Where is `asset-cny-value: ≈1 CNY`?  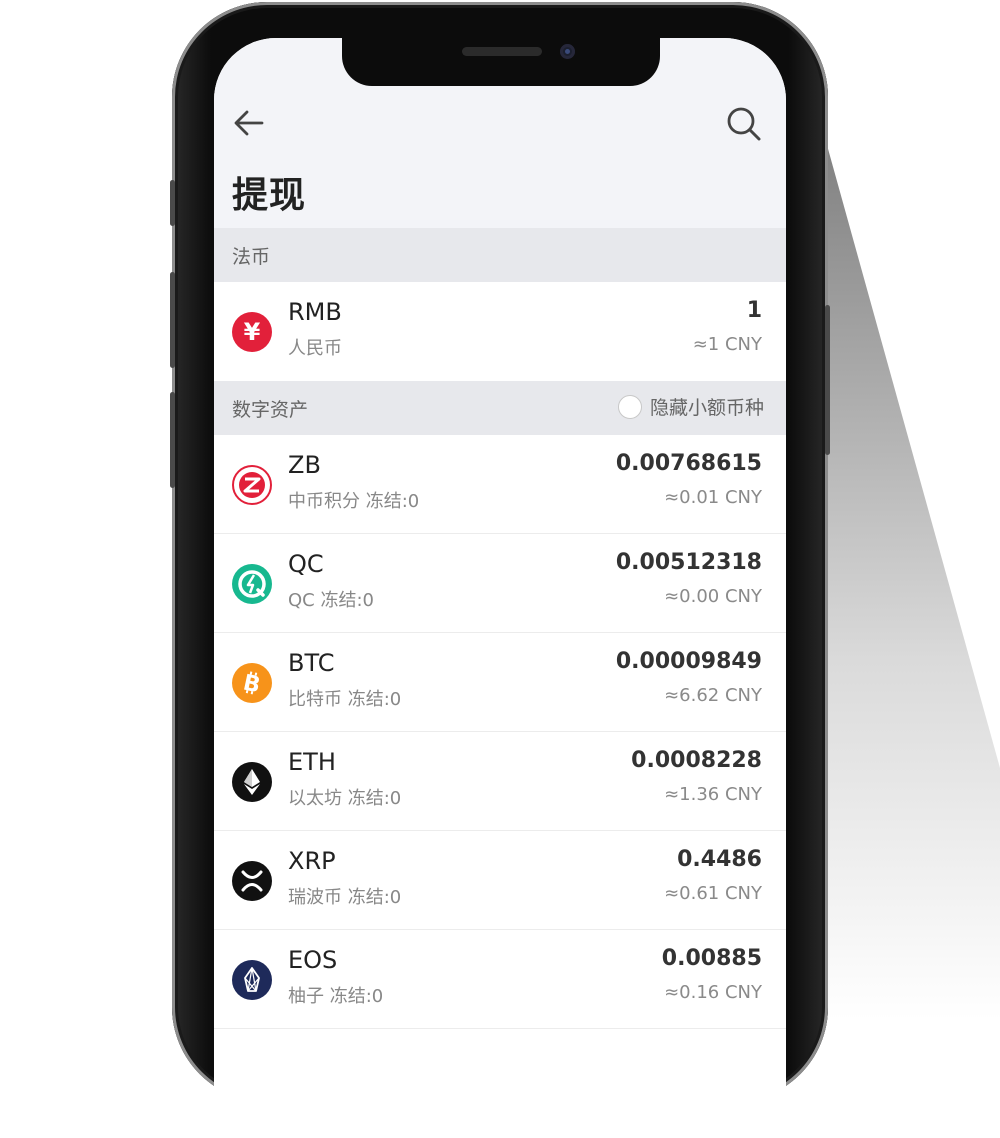
asset-cny-value: ≈1 CNY is located at coordinates (727, 344).